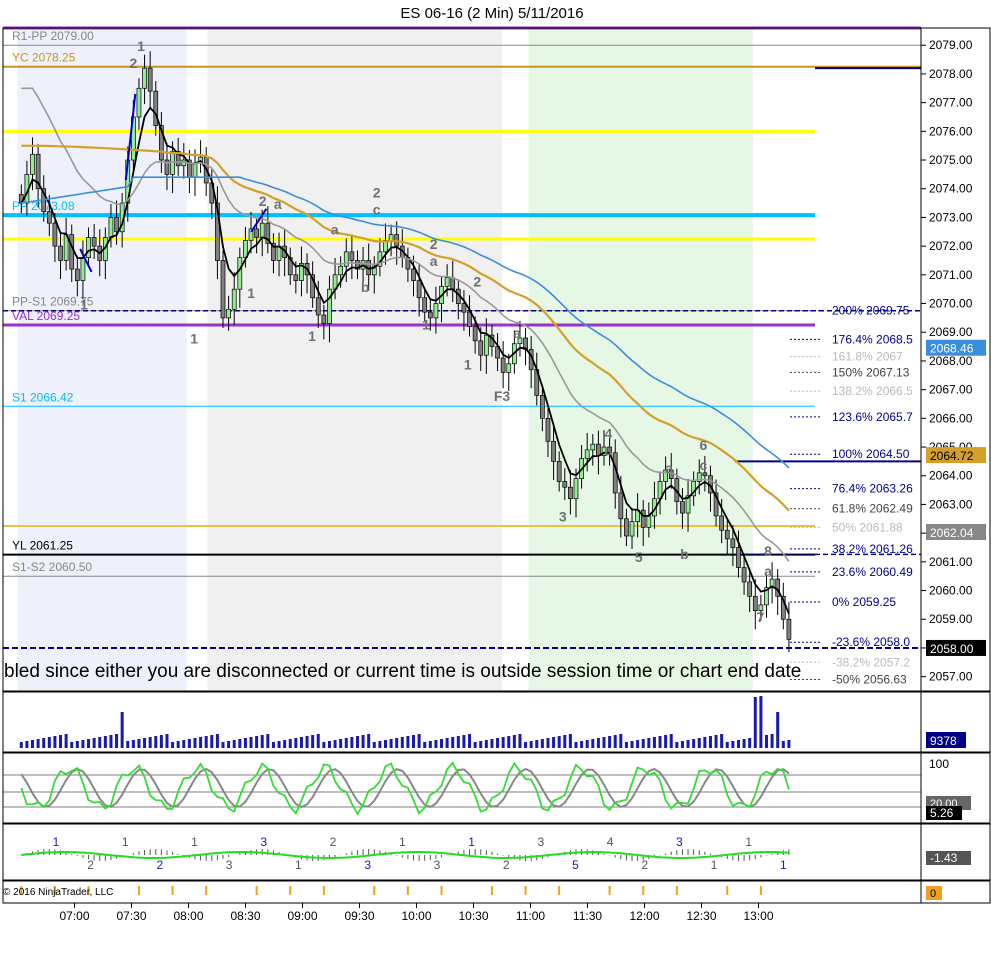 The height and width of the screenshot is (959, 991). What do you see at coordinates (58, 892) in the screenshot?
I see `copyright-text: © 2016 NinjaTrader, LLC` at bounding box center [58, 892].